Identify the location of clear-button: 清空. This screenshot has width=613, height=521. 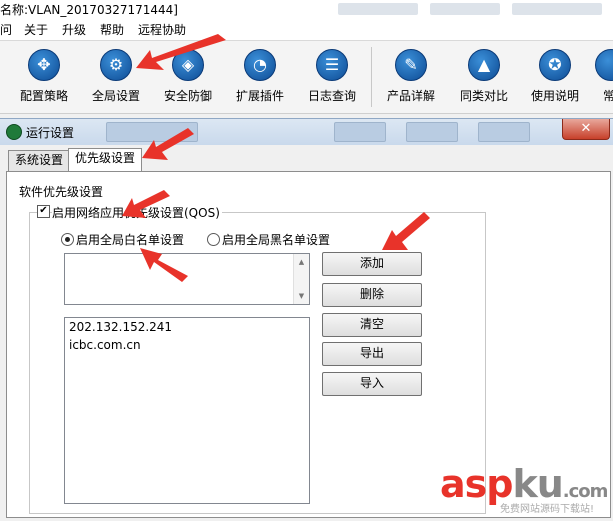
(372, 325).